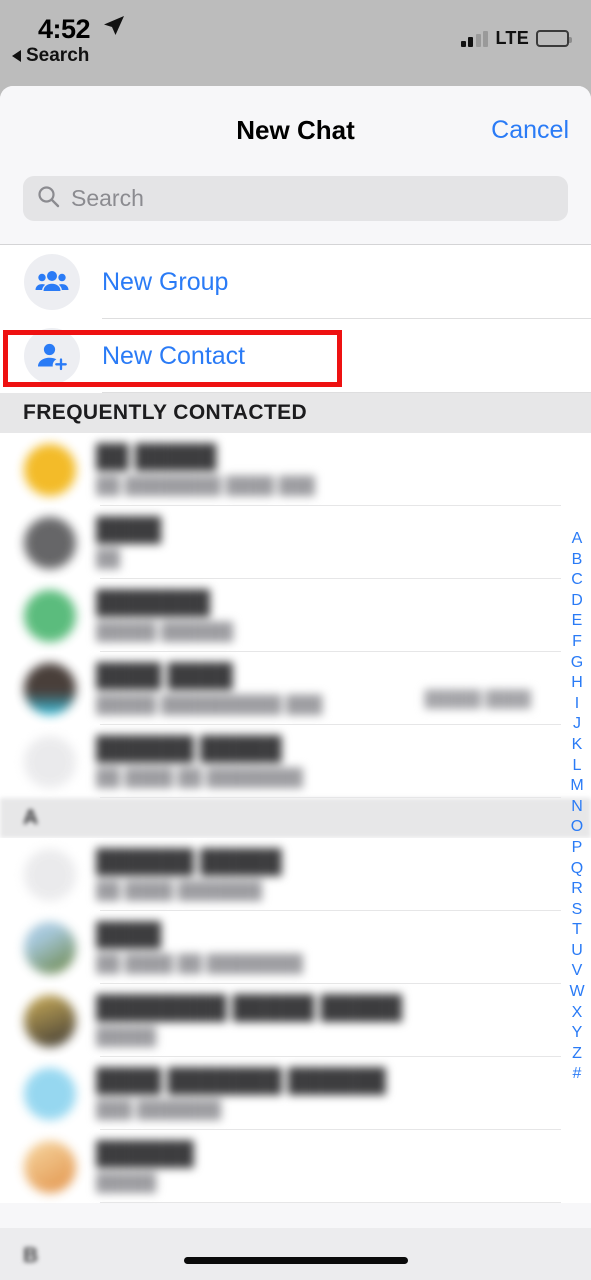  What do you see at coordinates (577, 1074) in the screenshot?
I see `alpha-index-hash: #` at bounding box center [577, 1074].